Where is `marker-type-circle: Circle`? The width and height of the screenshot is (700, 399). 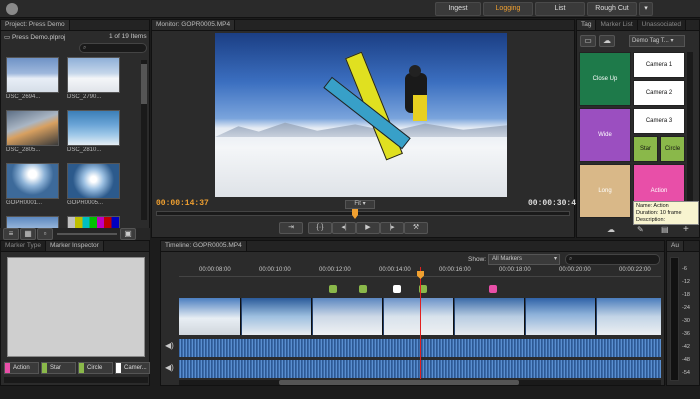
marker-type-circle: Circle is located at coordinates (95, 368).